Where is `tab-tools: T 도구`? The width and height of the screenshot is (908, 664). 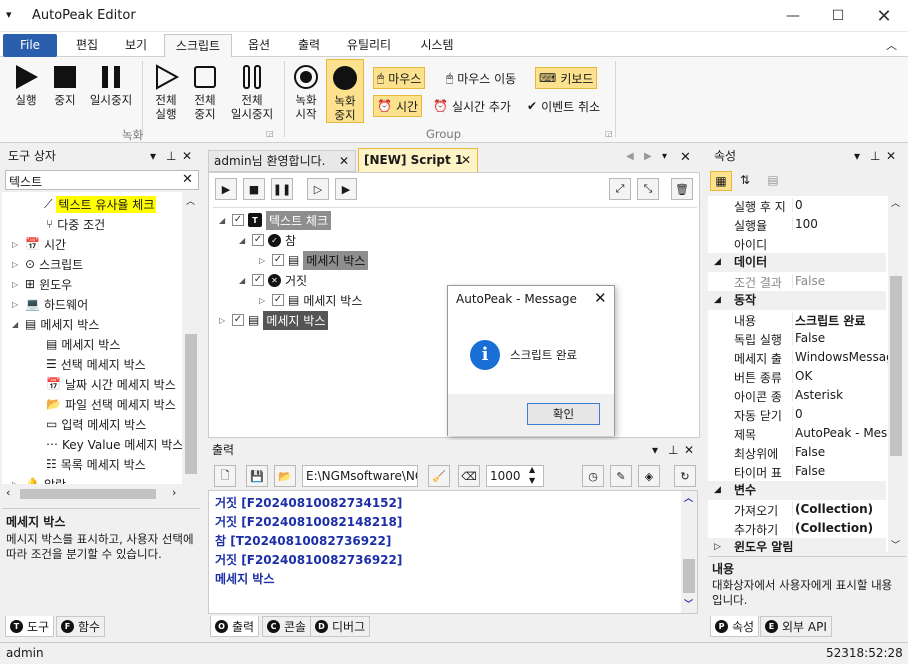 tab-tools: T 도구 is located at coordinates (30, 626).